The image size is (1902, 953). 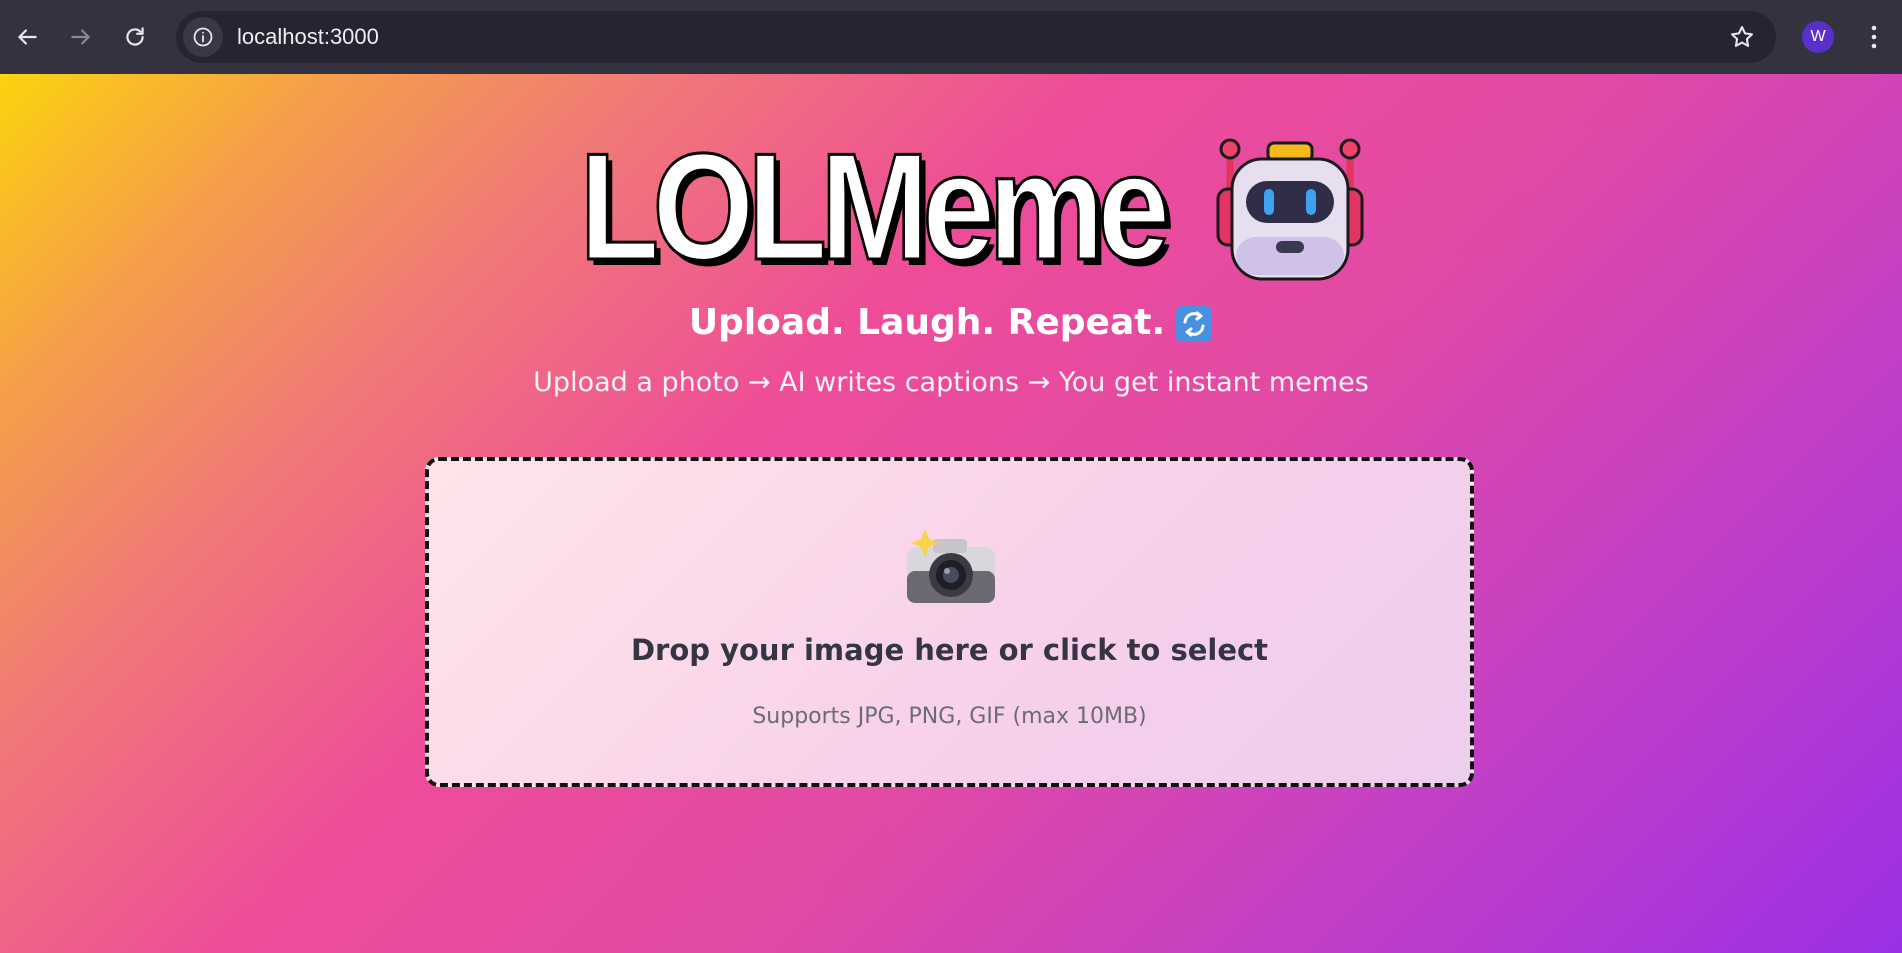 I want to click on dropzone-title: Drop your image here or click to select, so click(x=949, y=650).